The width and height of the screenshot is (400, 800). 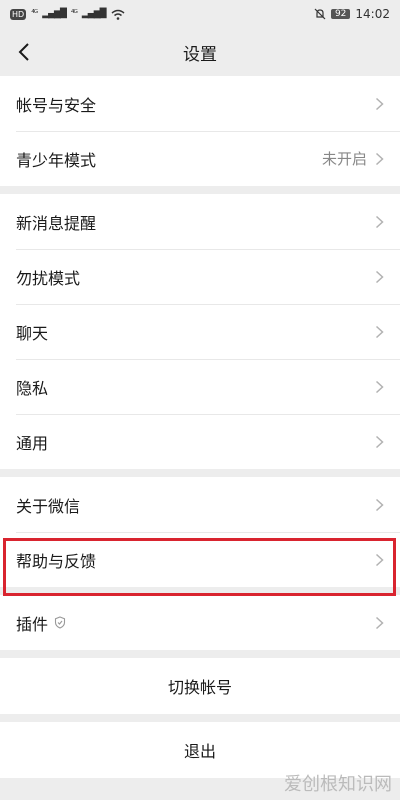 I want to click on settings-row-account-security: 帐号与安全, so click(x=200, y=103).